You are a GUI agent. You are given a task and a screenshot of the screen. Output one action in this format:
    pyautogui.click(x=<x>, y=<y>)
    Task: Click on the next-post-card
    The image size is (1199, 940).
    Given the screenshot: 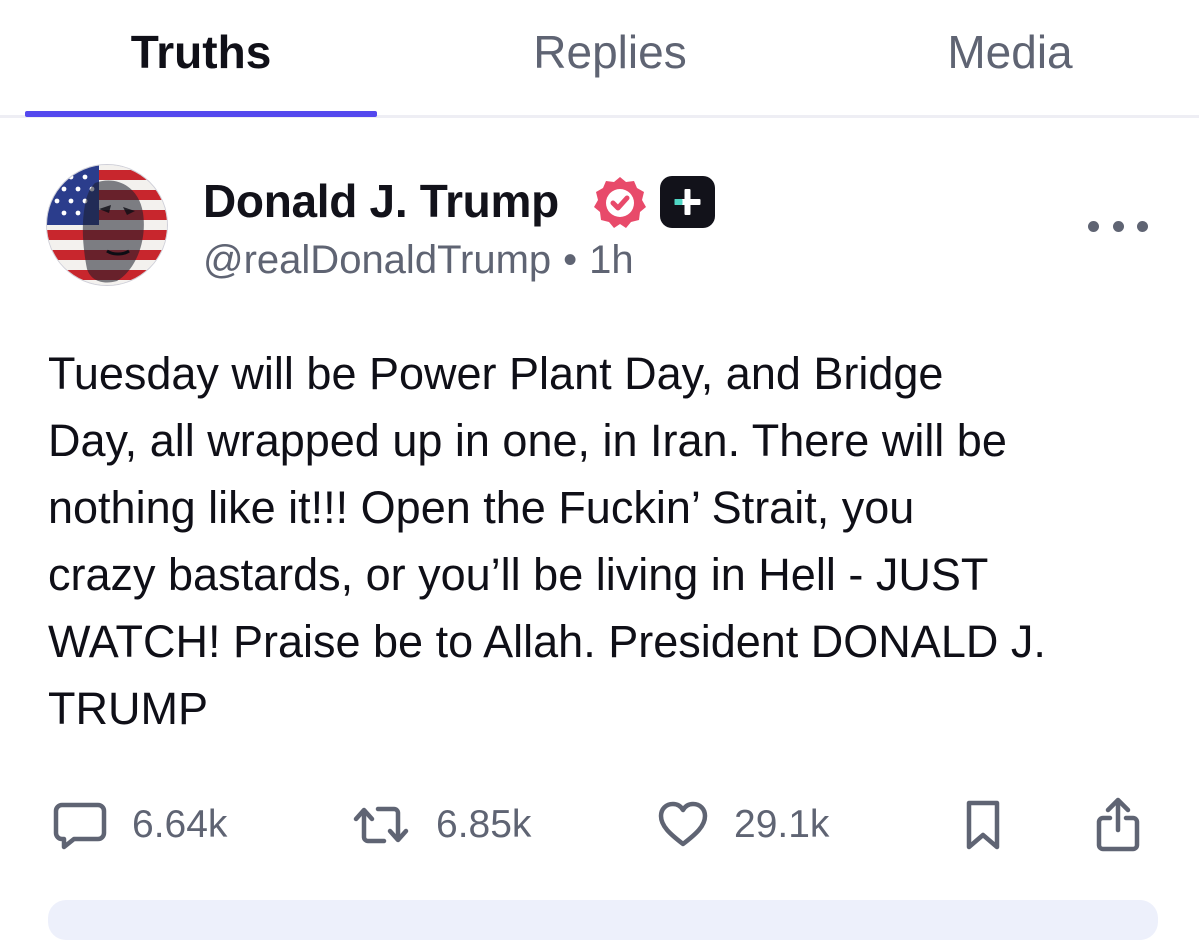 What is the action you would take?
    pyautogui.click(x=603, y=920)
    